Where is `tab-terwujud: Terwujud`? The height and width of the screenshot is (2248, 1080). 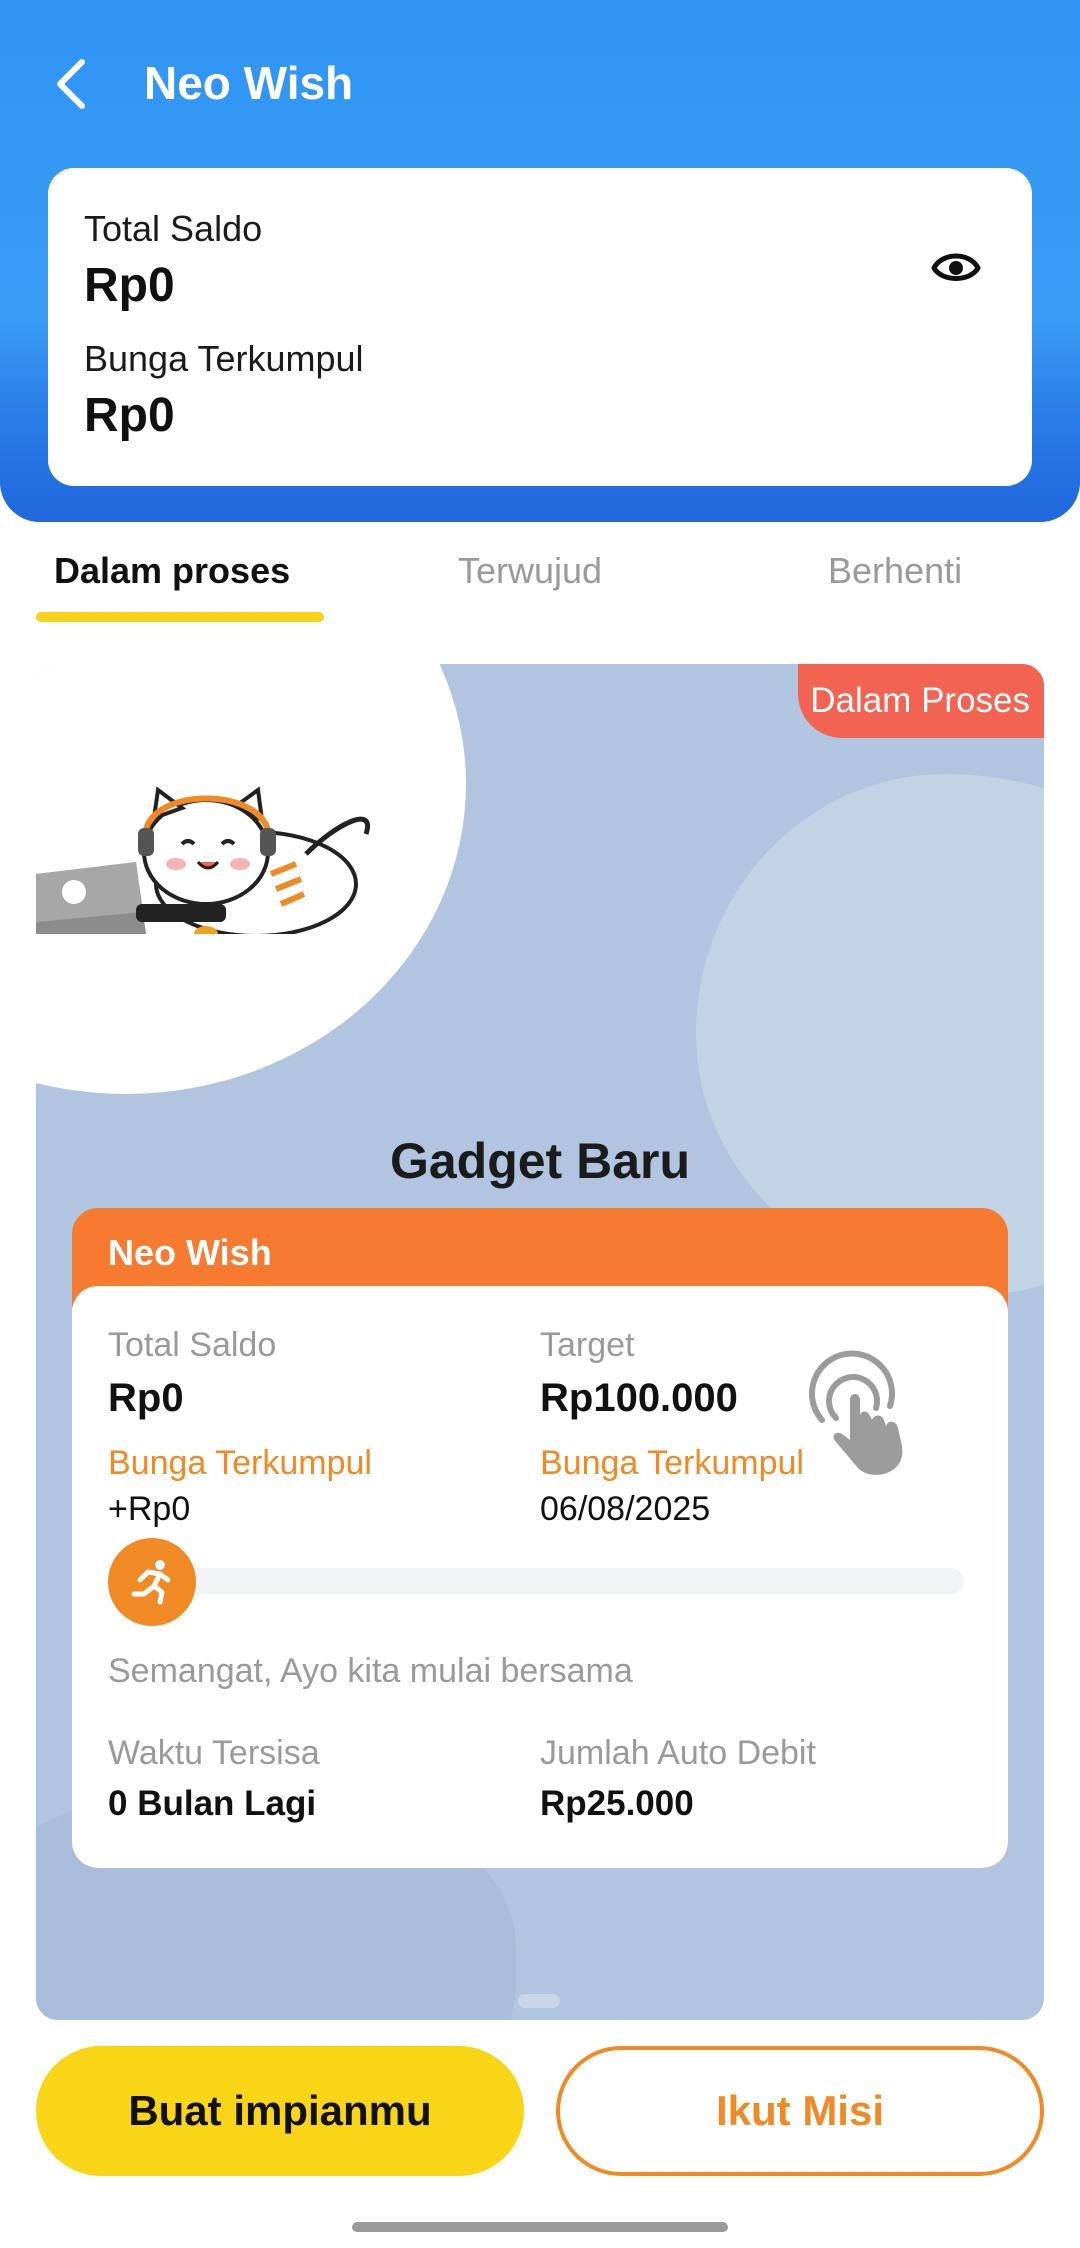 tab-terwujud: Terwujud is located at coordinates (530, 571).